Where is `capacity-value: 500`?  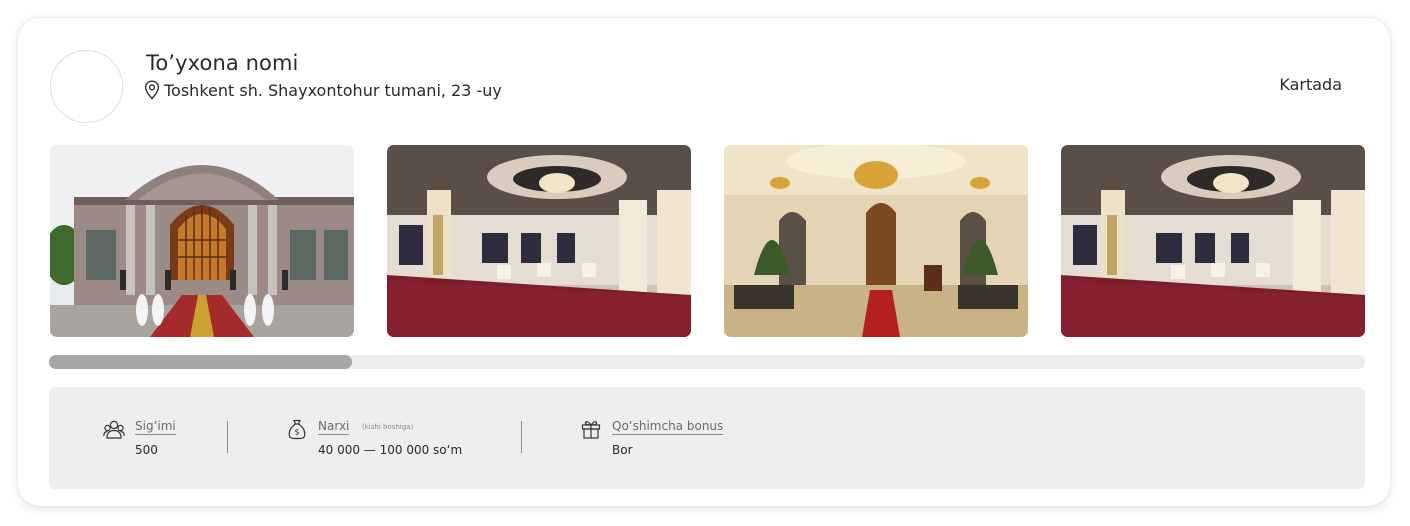 capacity-value: 500 is located at coordinates (146, 450).